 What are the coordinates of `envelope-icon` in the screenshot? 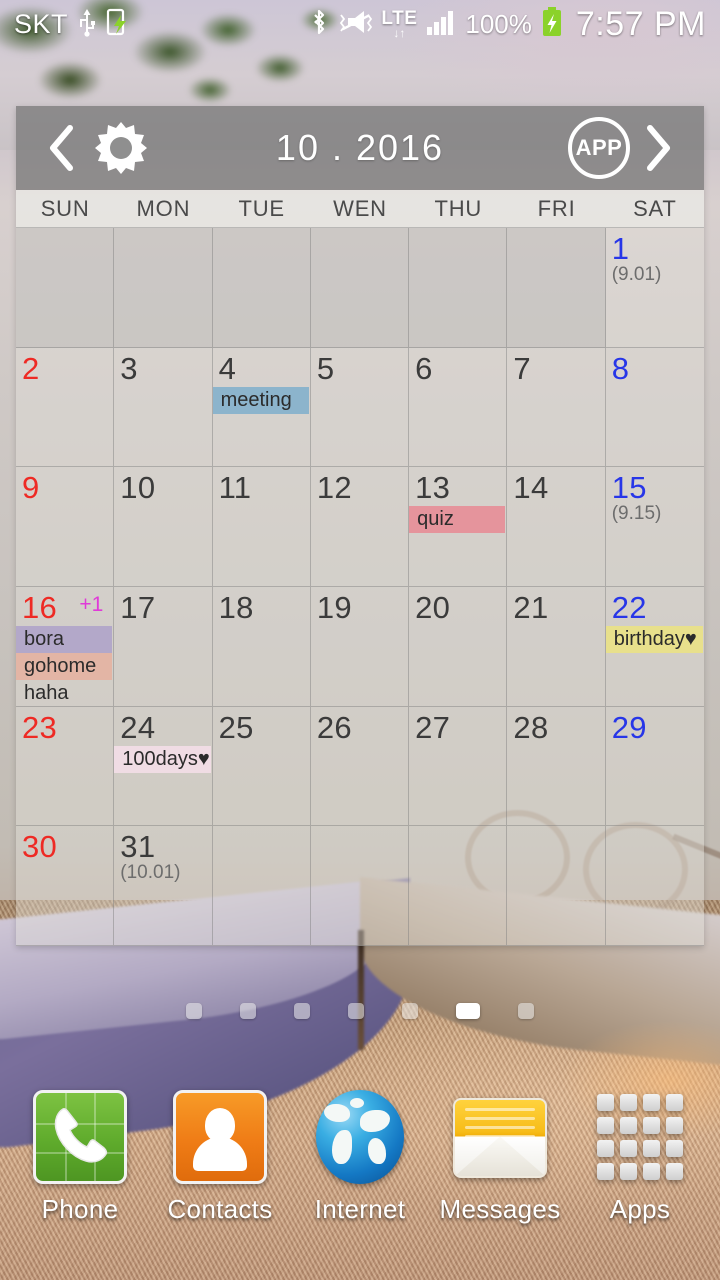 It's located at (500, 1137).